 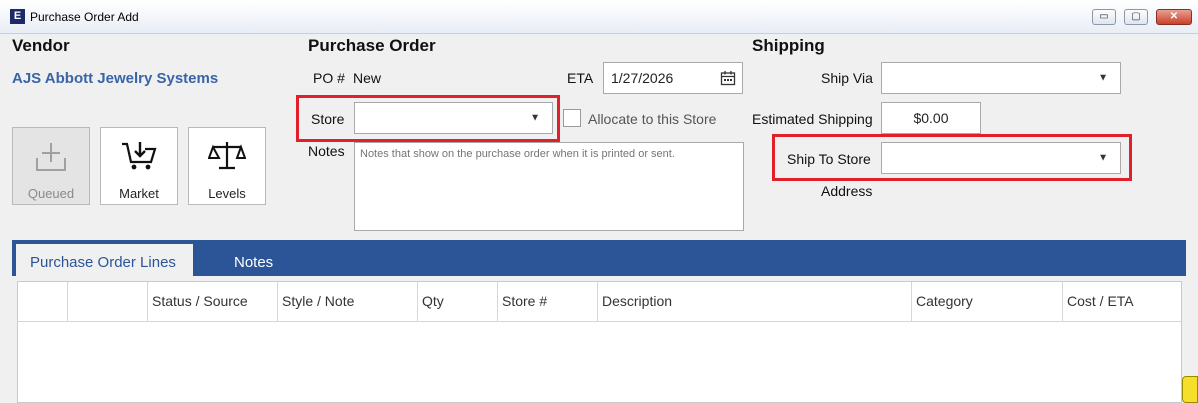 I want to click on queued-button-label: Queued, so click(x=51, y=193).